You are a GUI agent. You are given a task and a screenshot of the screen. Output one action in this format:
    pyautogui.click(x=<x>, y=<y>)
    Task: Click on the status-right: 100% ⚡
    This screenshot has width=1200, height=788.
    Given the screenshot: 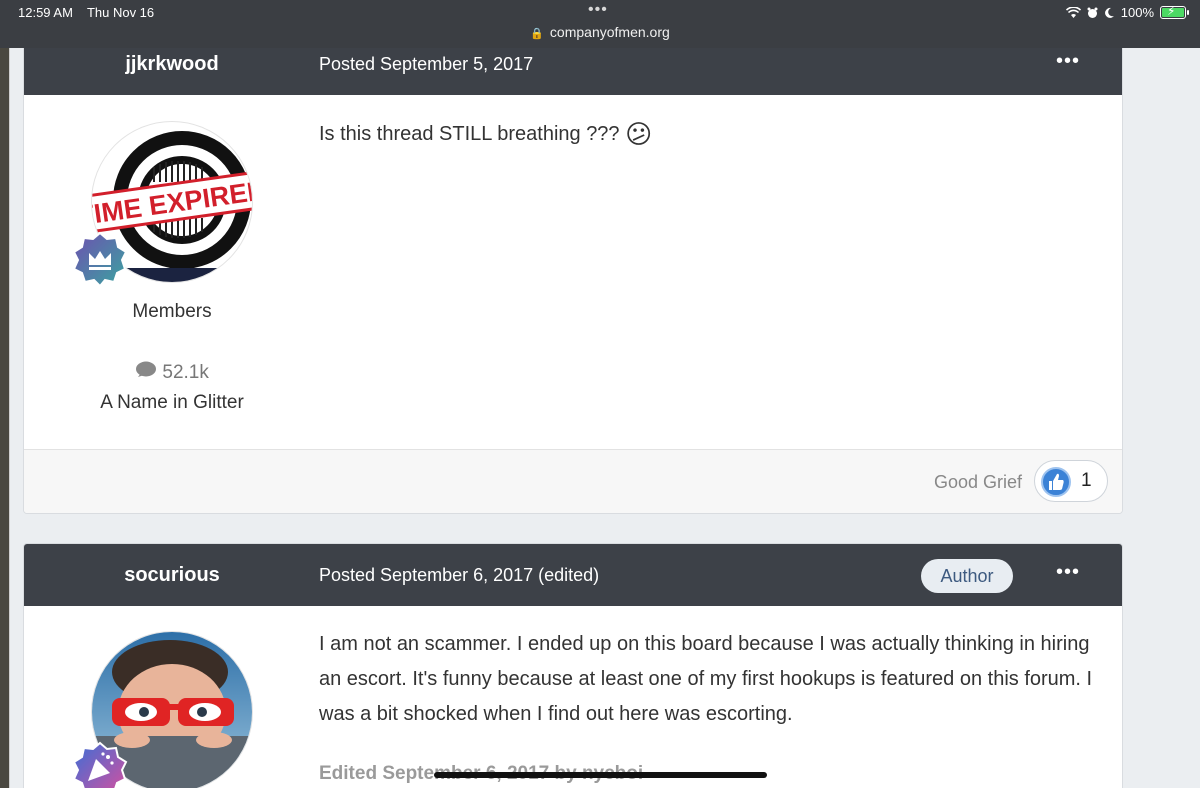 What is the action you would take?
    pyautogui.click(x=1127, y=12)
    